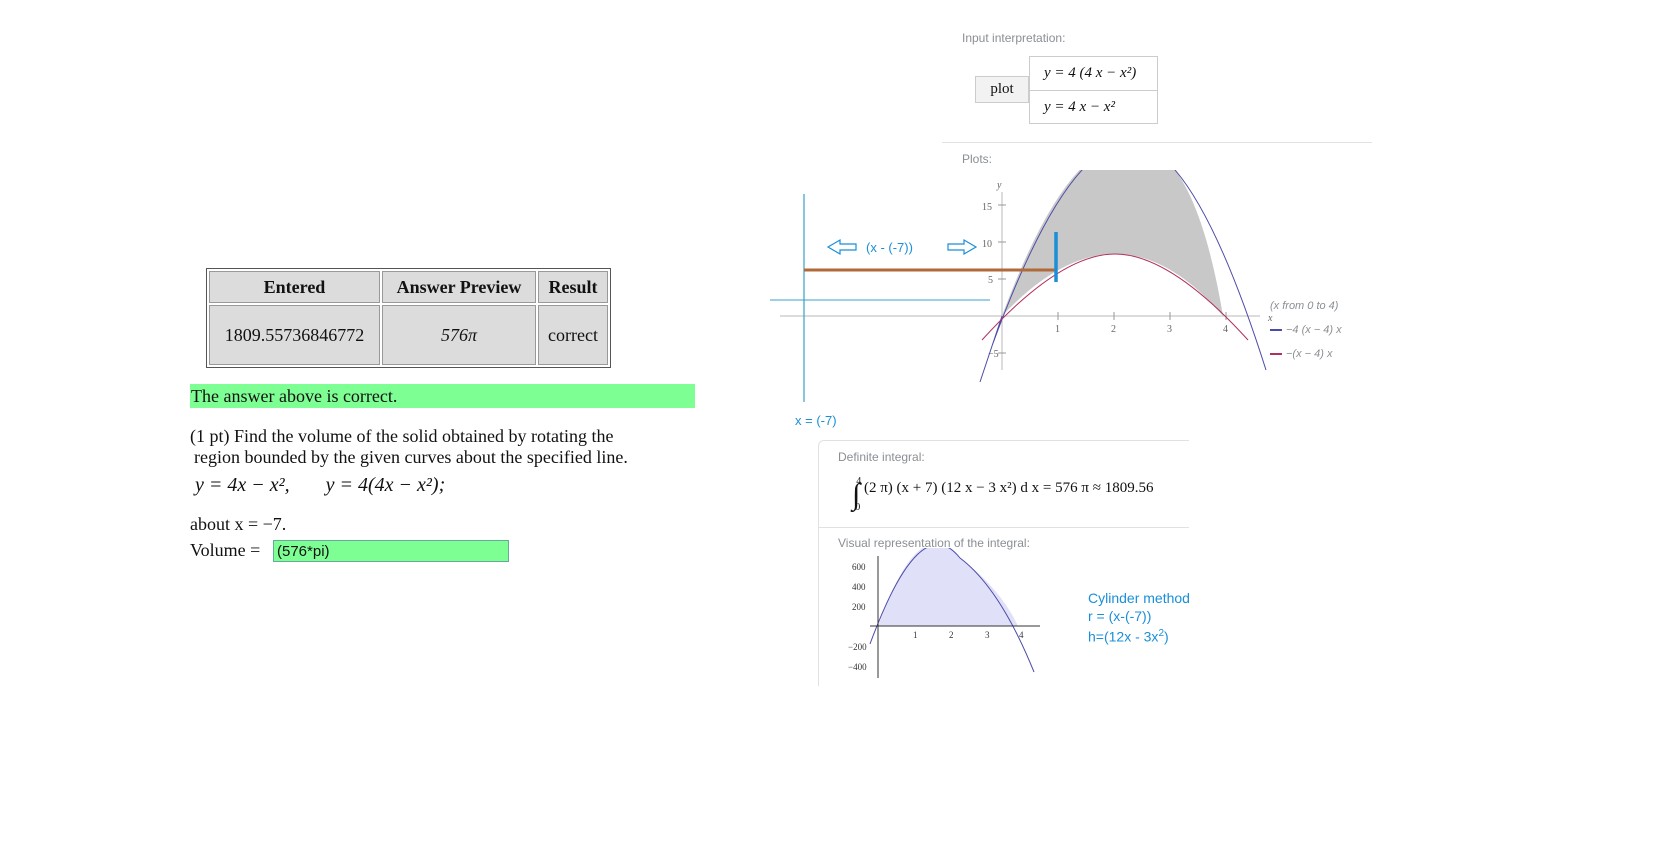  Describe the element at coordinates (242, 485) in the screenshot. I see `equation-1: y = 4x − x²,` at that location.